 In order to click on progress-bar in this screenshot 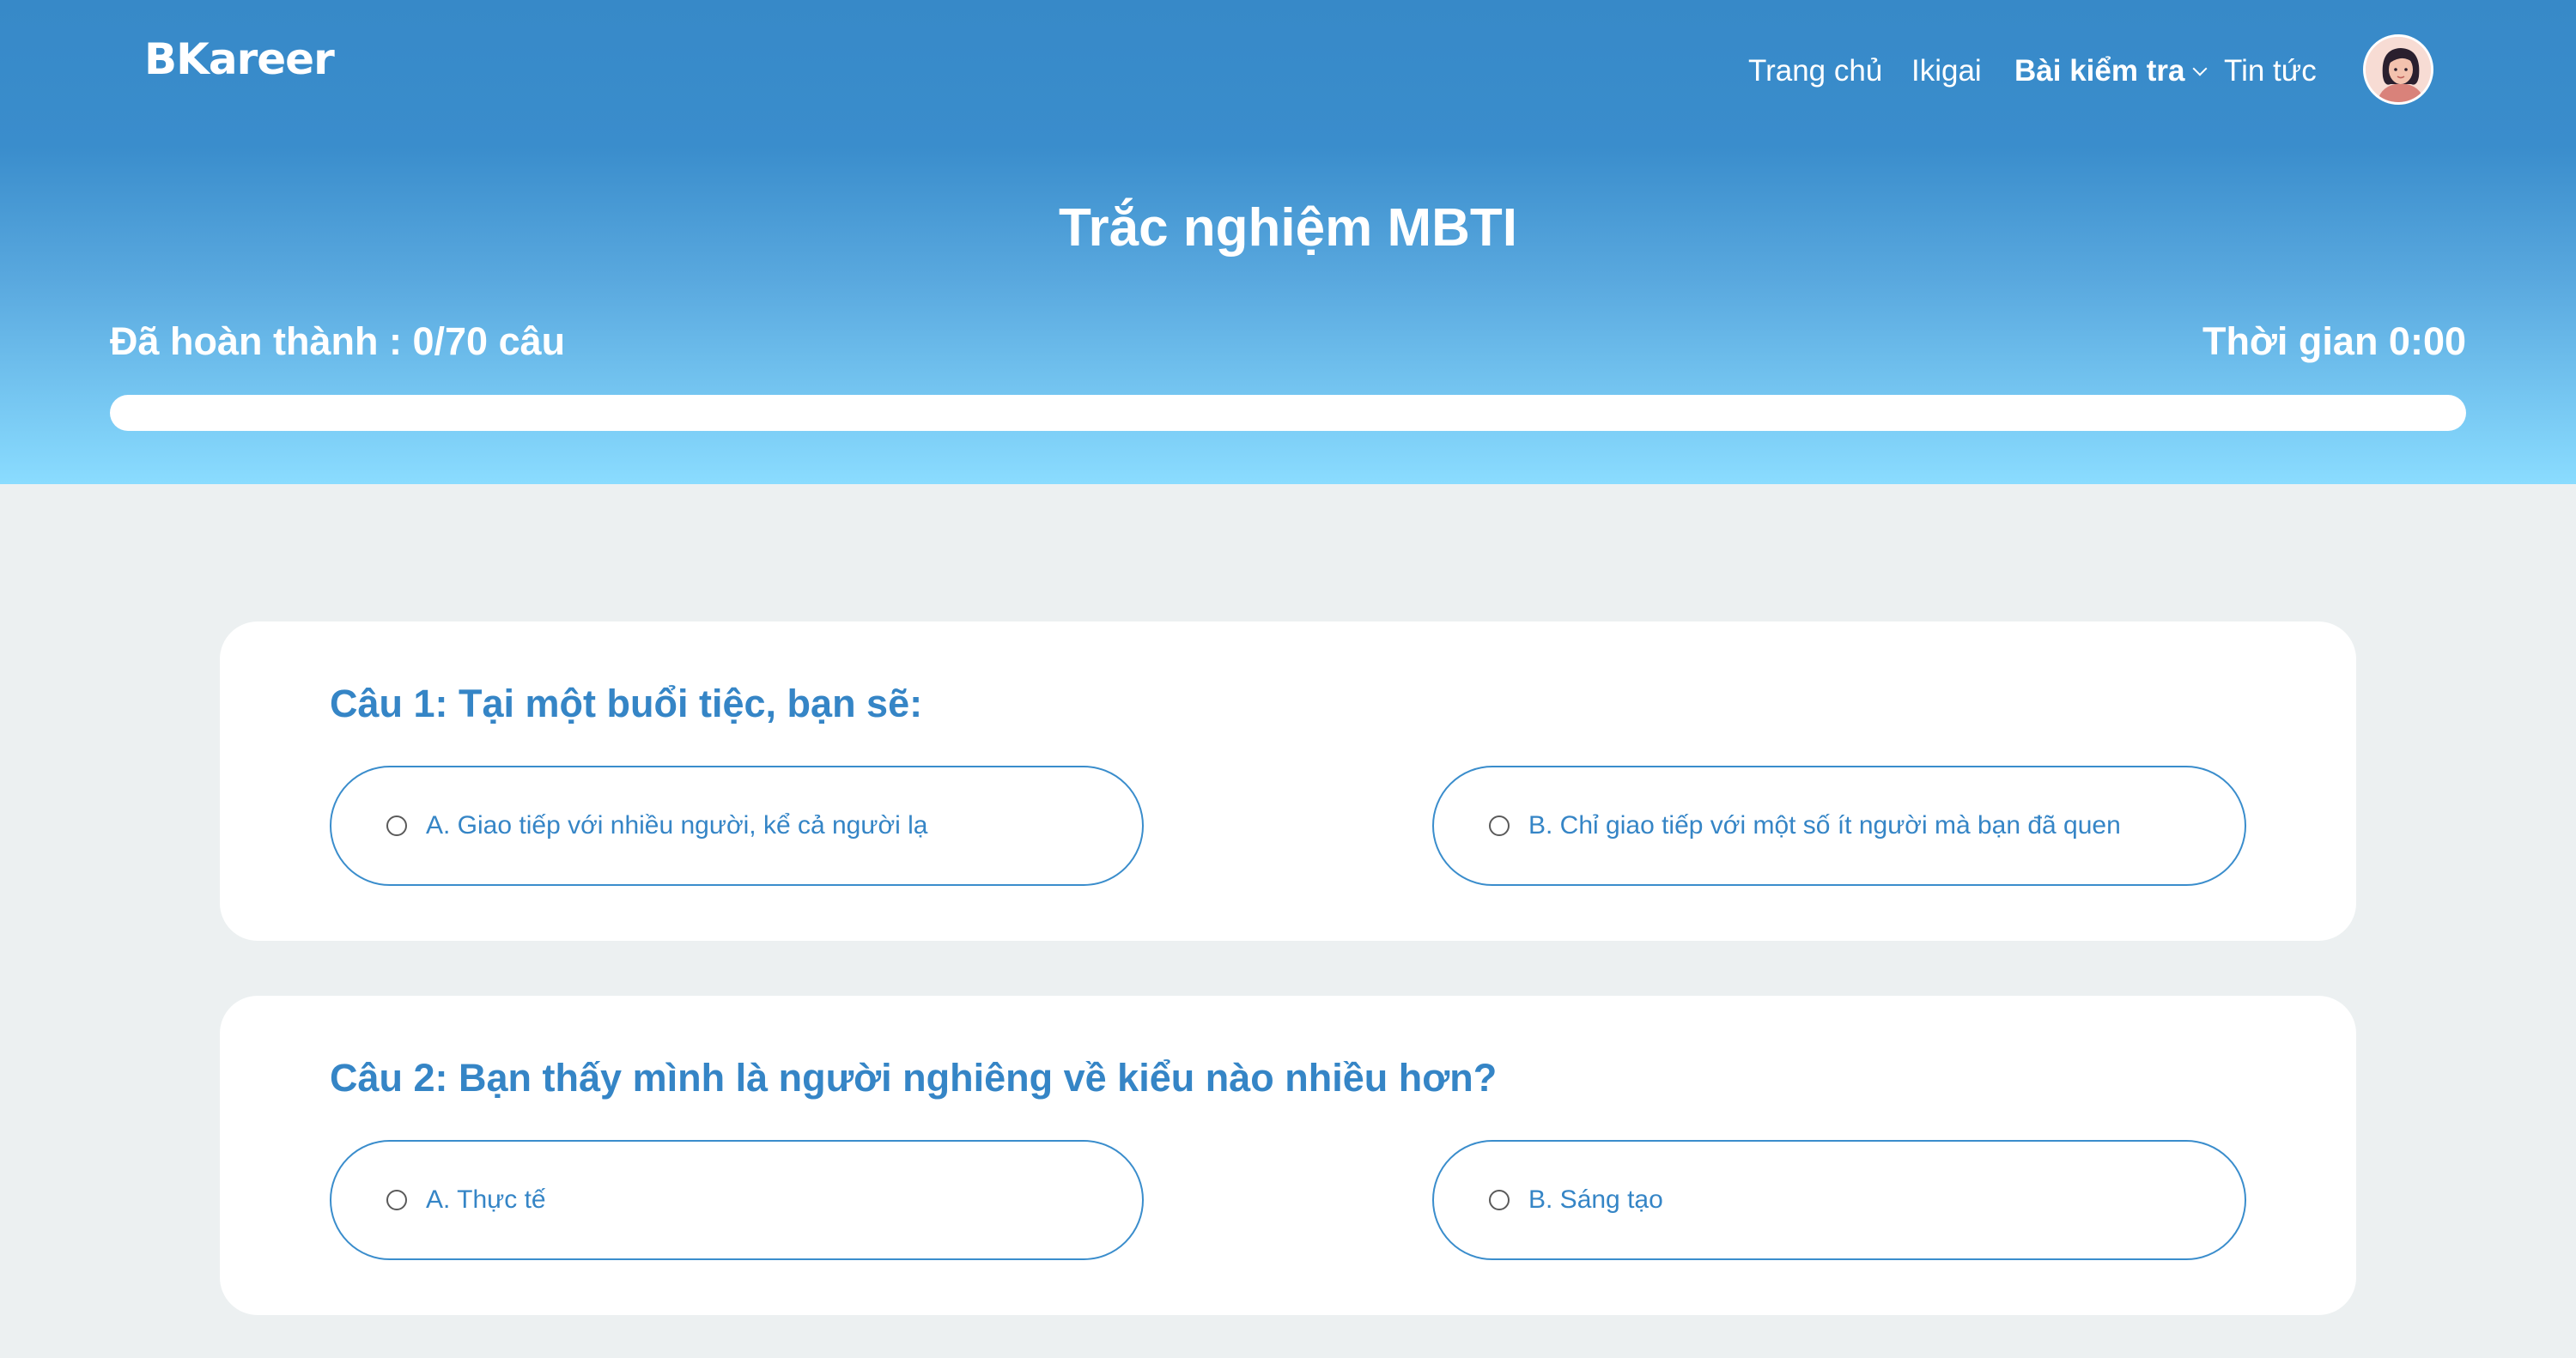, I will do `click(1288, 413)`.